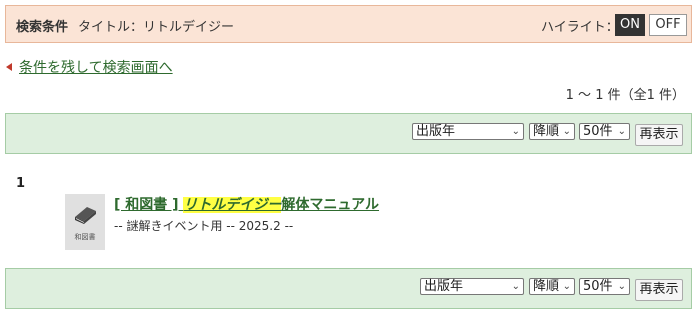 This screenshot has height=318, width=697. Describe the element at coordinates (348, 24) in the screenshot. I see `search-conditions-bar: 検索条件 タイトル：リトルデイジー ハイライト： ON OFF` at that location.